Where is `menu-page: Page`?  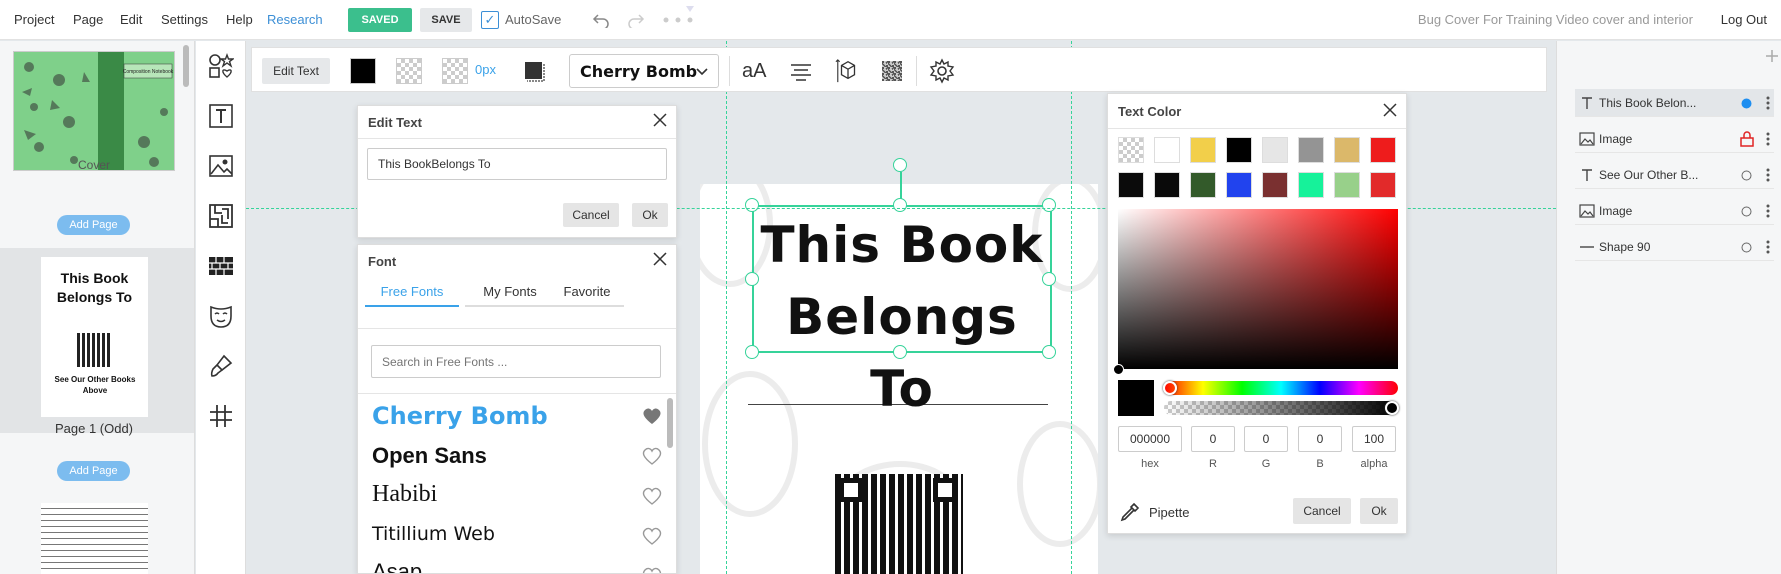
menu-page: Page is located at coordinates (88, 19).